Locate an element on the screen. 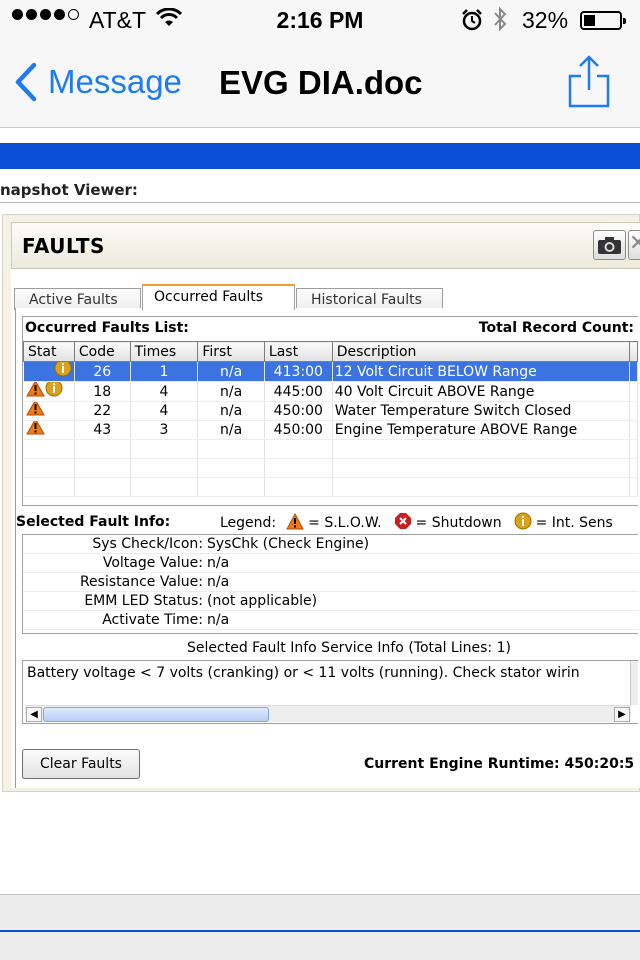  info-key: Voltage Value: is located at coordinates (152, 563).